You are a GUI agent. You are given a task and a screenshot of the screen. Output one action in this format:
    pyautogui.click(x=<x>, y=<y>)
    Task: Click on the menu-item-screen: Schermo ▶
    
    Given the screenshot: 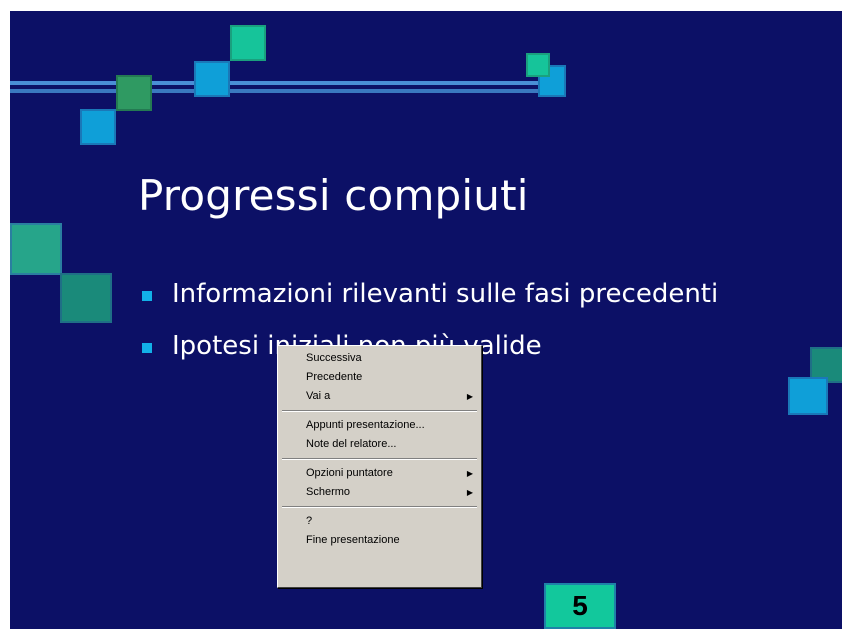 What is the action you would take?
    pyautogui.click(x=379, y=492)
    